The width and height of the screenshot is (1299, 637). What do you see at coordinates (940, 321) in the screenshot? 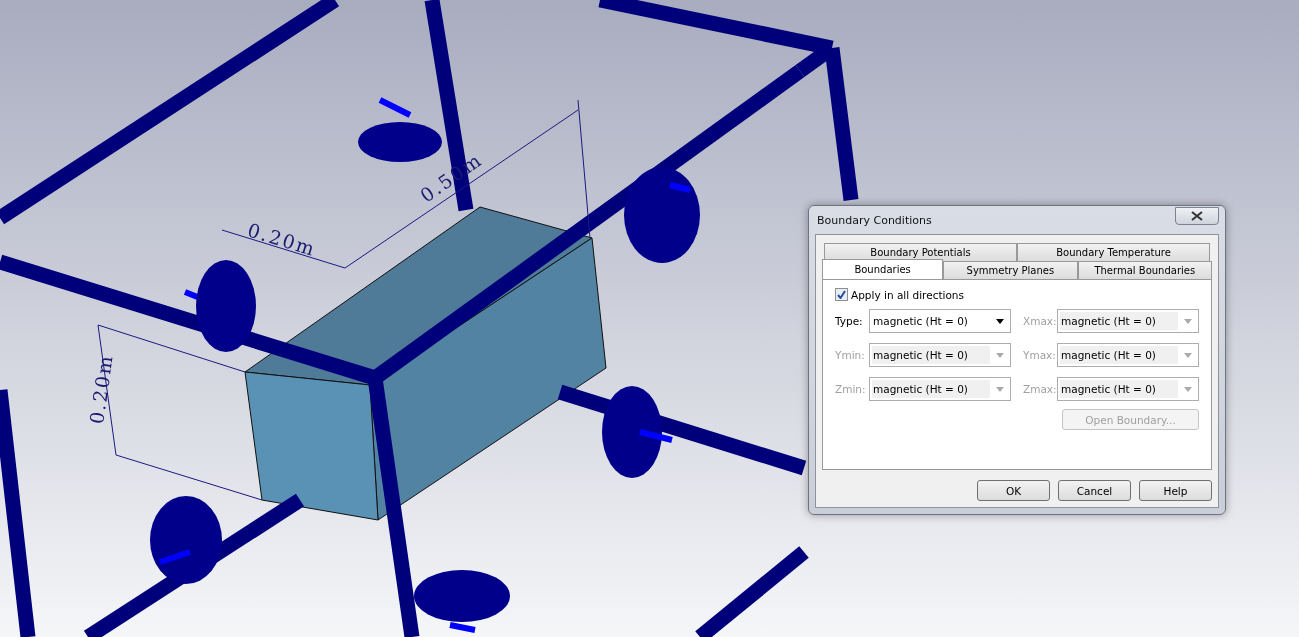
I see `dropdown: magnetic (Ht = 0)` at bounding box center [940, 321].